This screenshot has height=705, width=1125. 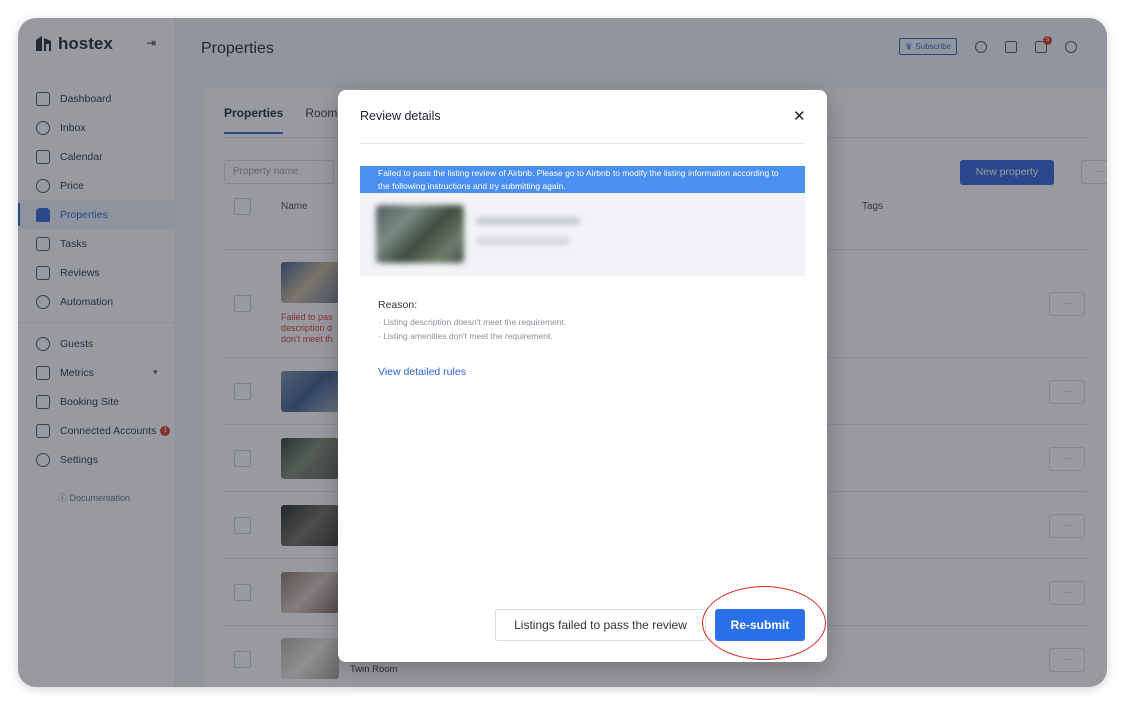 What do you see at coordinates (799, 116) in the screenshot?
I see `close-icon: ✕` at bounding box center [799, 116].